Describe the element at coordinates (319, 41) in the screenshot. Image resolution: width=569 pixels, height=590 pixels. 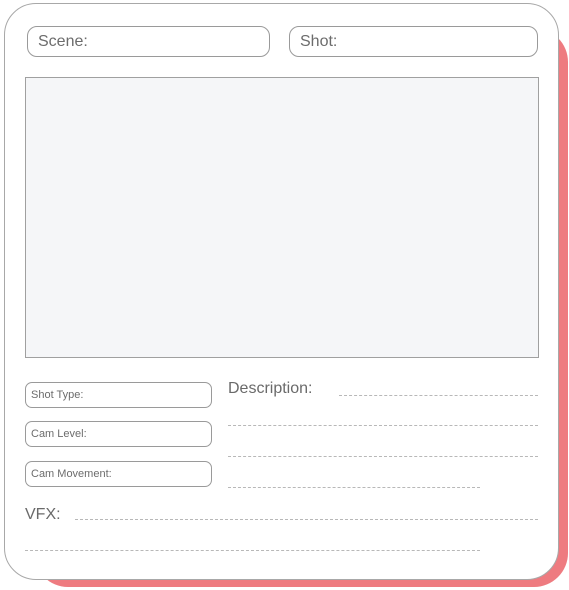
I see `shot-label: Shot:` at that location.